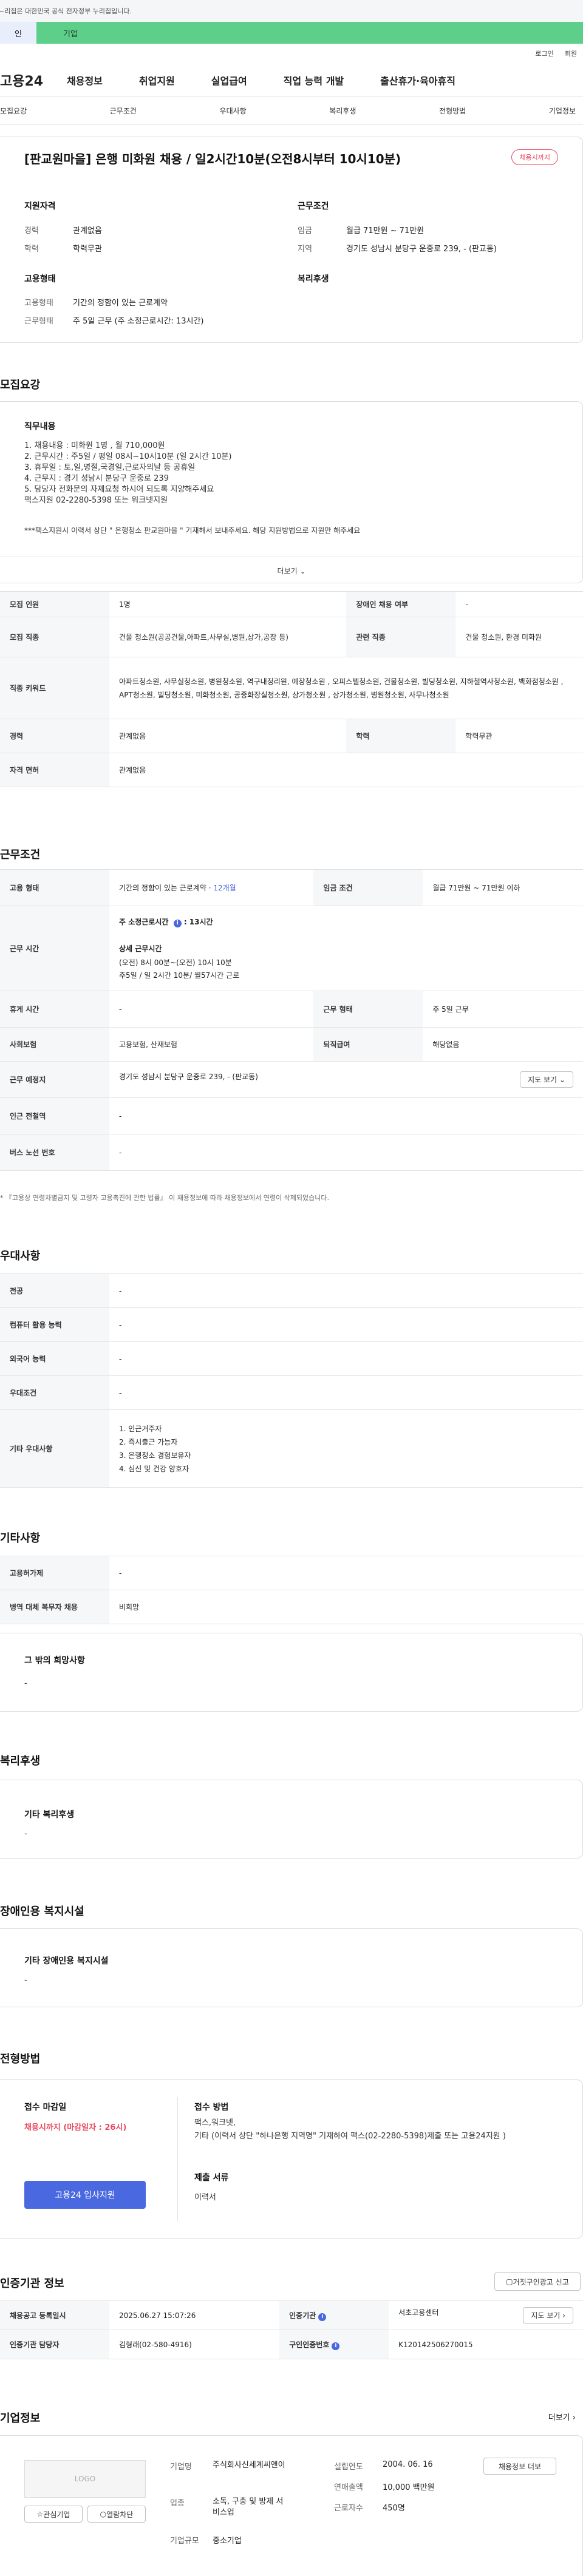 The height and width of the screenshot is (2576, 583). What do you see at coordinates (291, 1968) in the screenshot?
I see `facility-box: 기타 장애인용 복지시설 -` at bounding box center [291, 1968].